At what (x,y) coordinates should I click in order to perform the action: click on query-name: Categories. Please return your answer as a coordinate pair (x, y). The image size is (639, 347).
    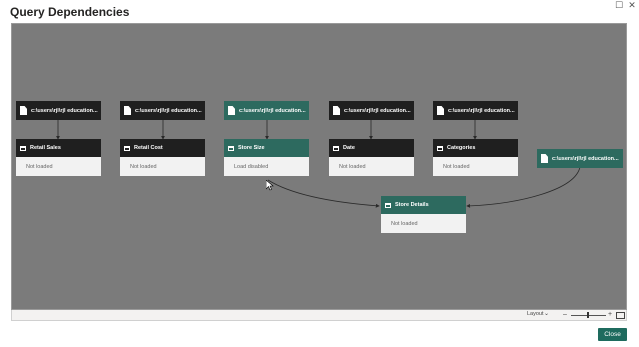
    Looking at the image, I should click on (461, 148).